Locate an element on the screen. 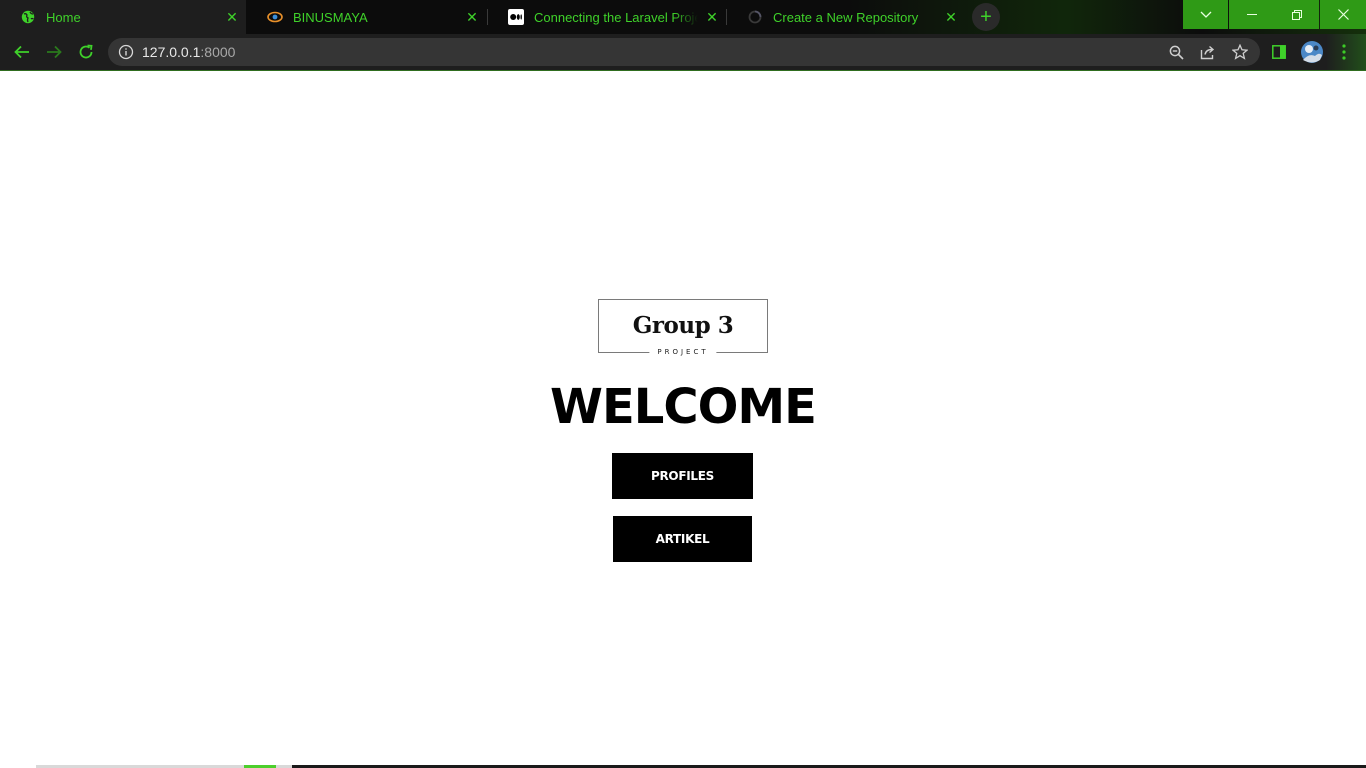 This screenshot has width=1366, height=768. tab-create-repository: Create a New Repository ✕ is located at coordinates (846, 17).